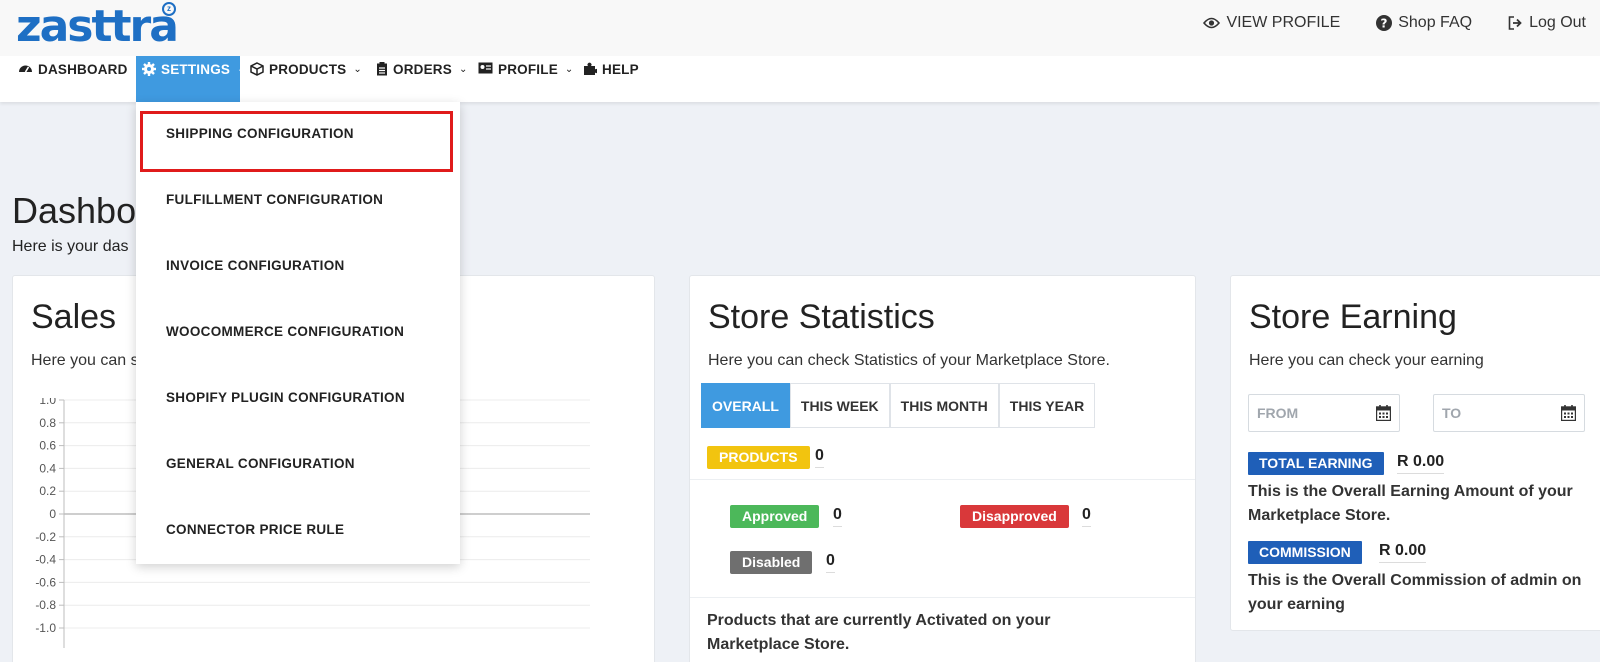 Image resolution: width=1600 pixels, height=662 pixels. Describe the element at coordinates (260, 133) in the screenshot. I see `menu-item-shipping-configuration: SHIPPING CONFIGURATION` at that location.